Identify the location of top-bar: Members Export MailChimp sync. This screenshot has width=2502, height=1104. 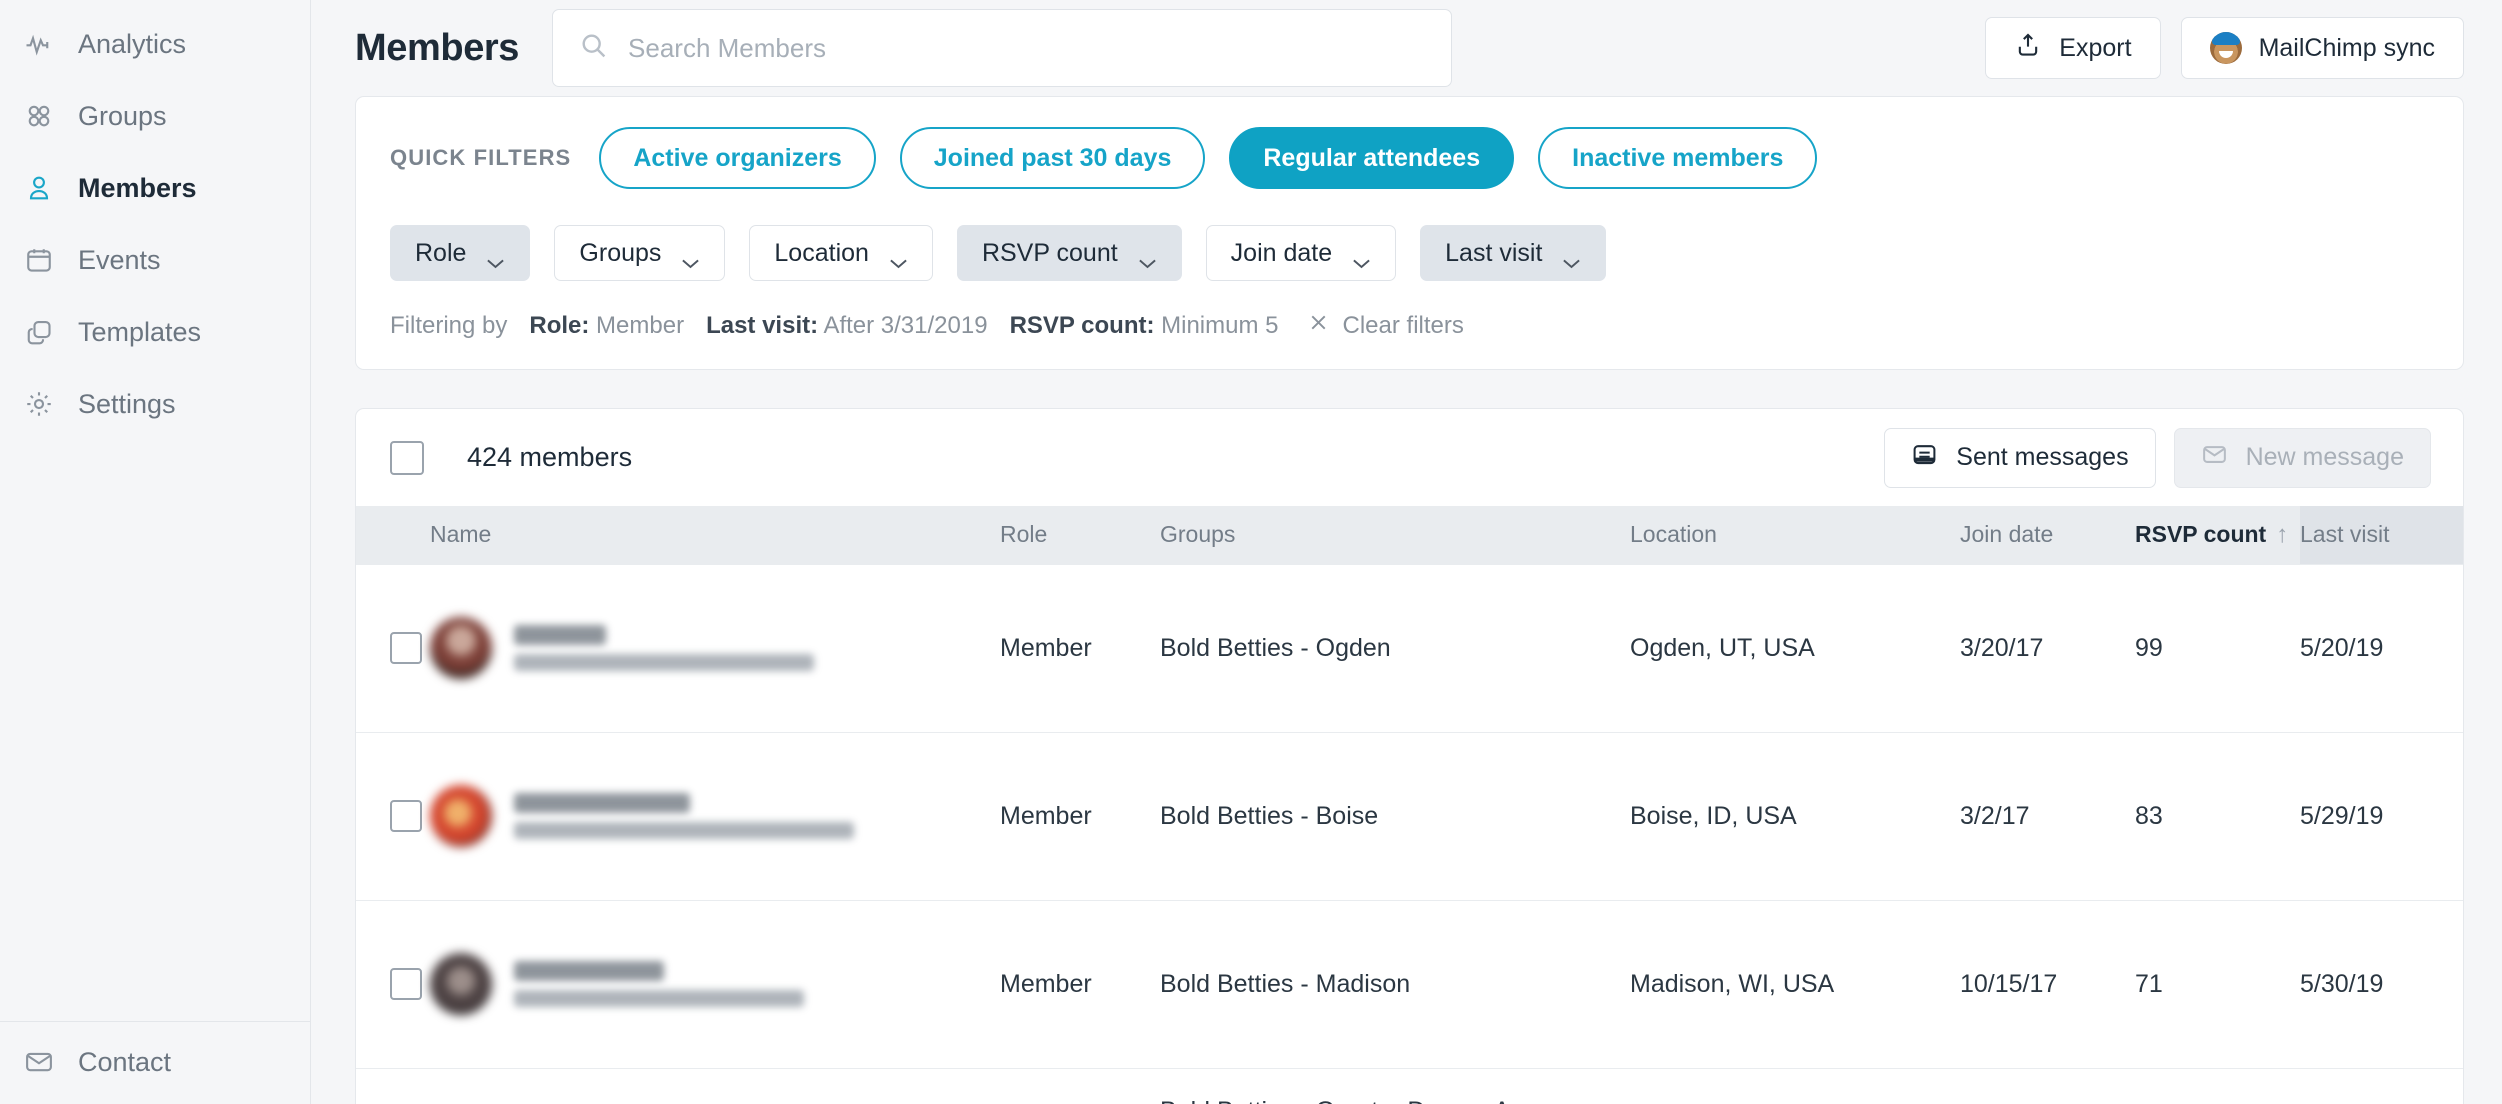
(1406, 48).